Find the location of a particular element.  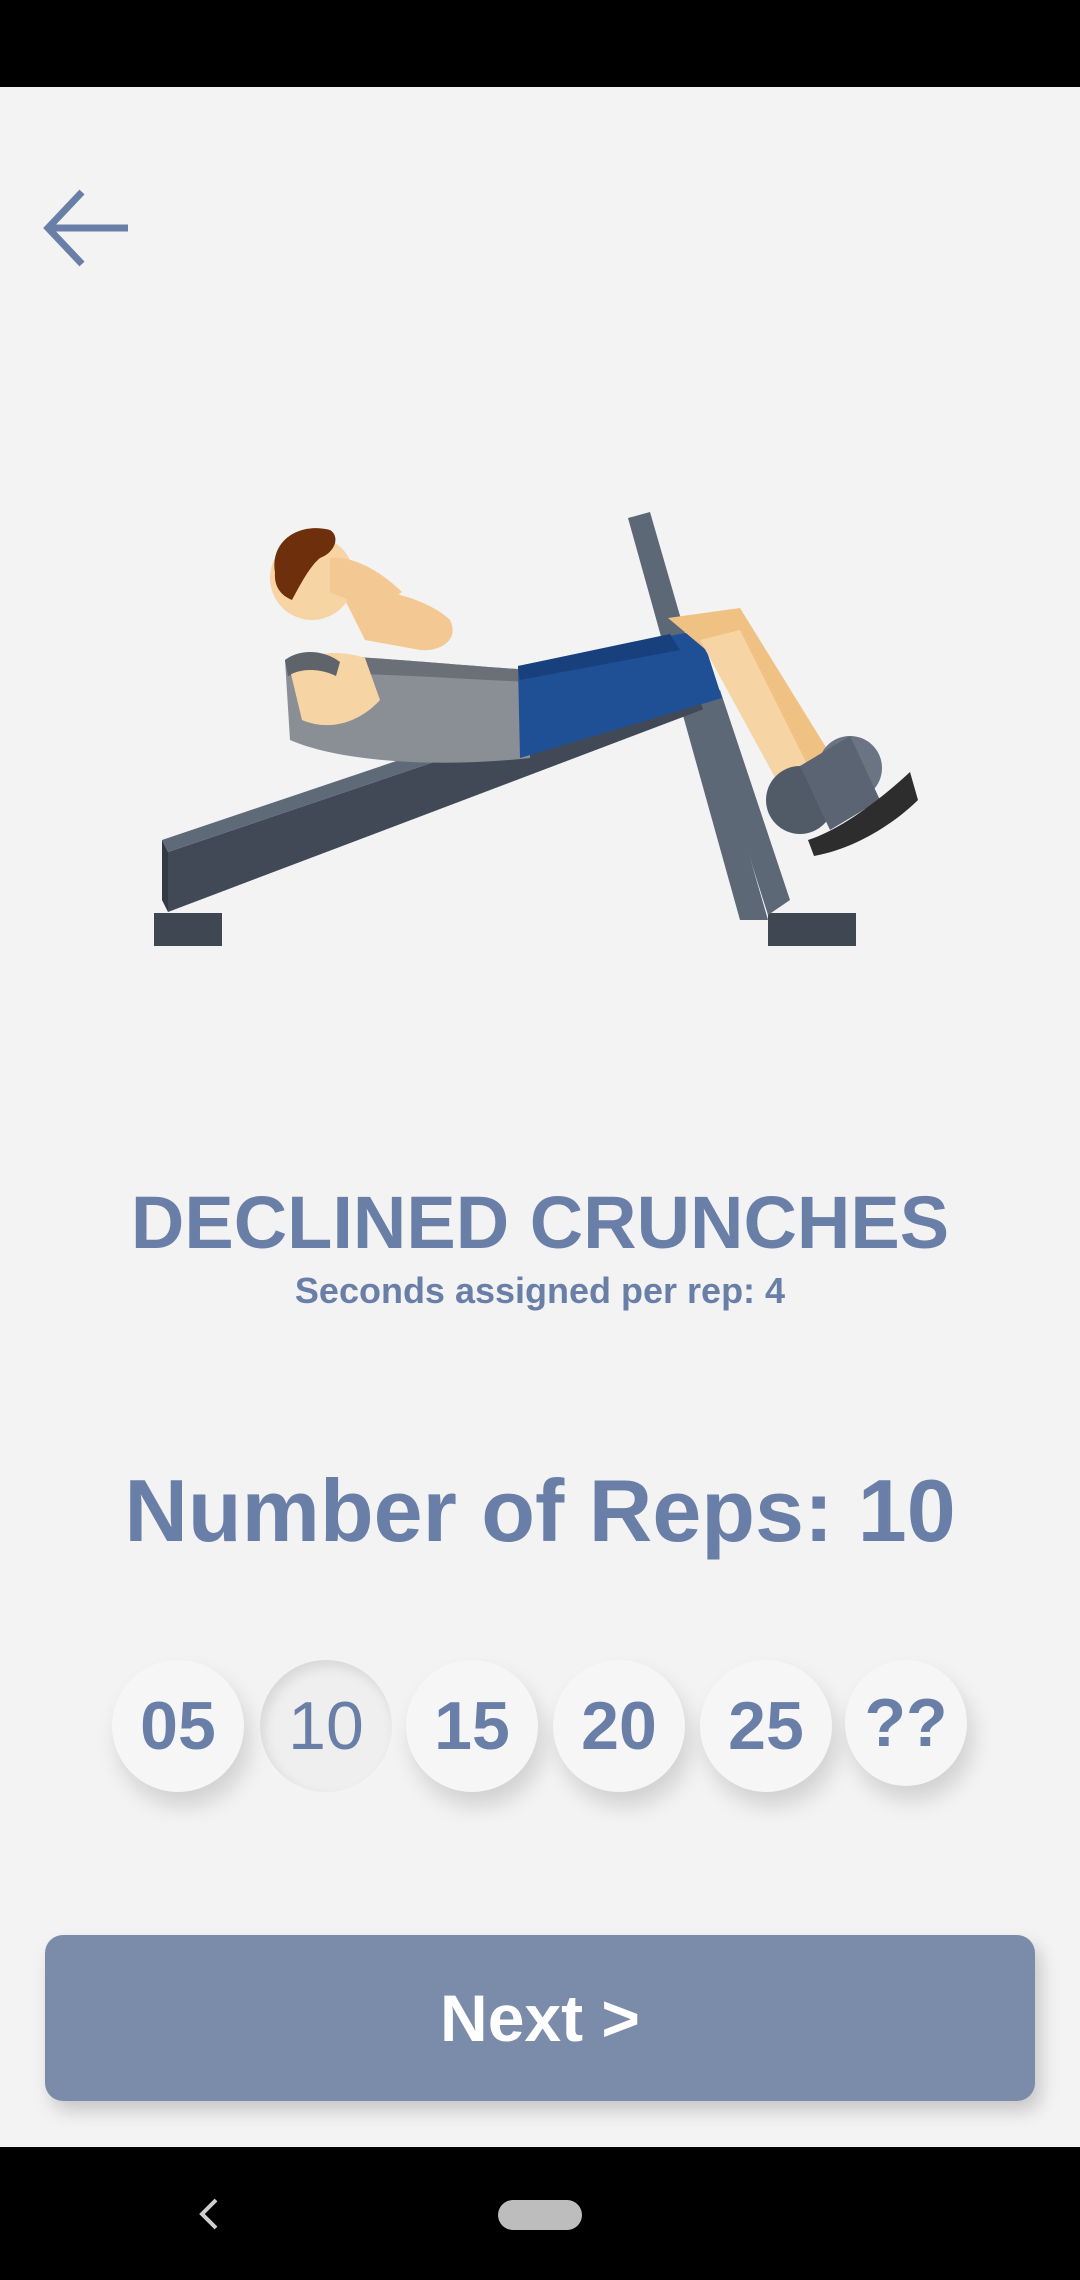

rep-option-05: 05 is located at coordinates (178, 1726).